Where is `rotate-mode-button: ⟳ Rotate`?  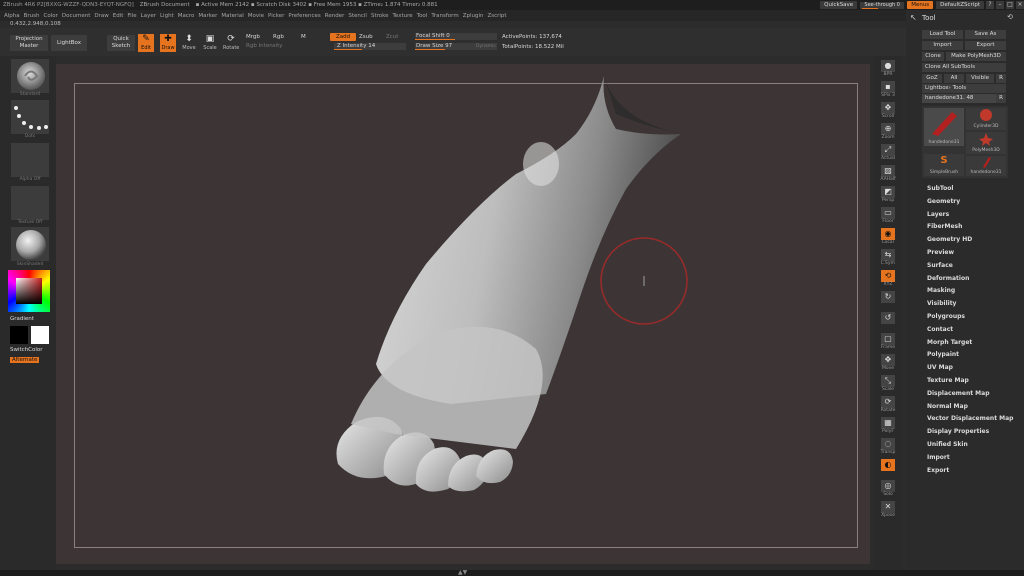 rotate-mode-button: ⟳ Rotate is located at coordinates (231, 43).